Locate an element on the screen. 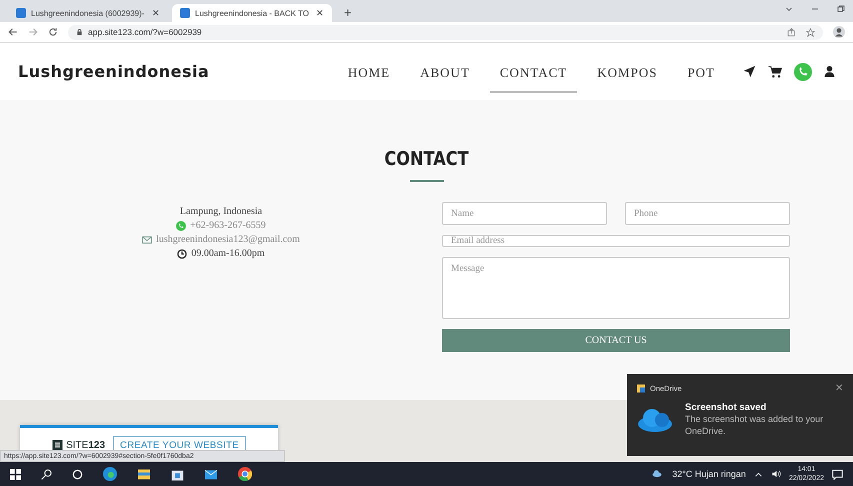  close-button: ✕ is located at coordinates (839, 388).